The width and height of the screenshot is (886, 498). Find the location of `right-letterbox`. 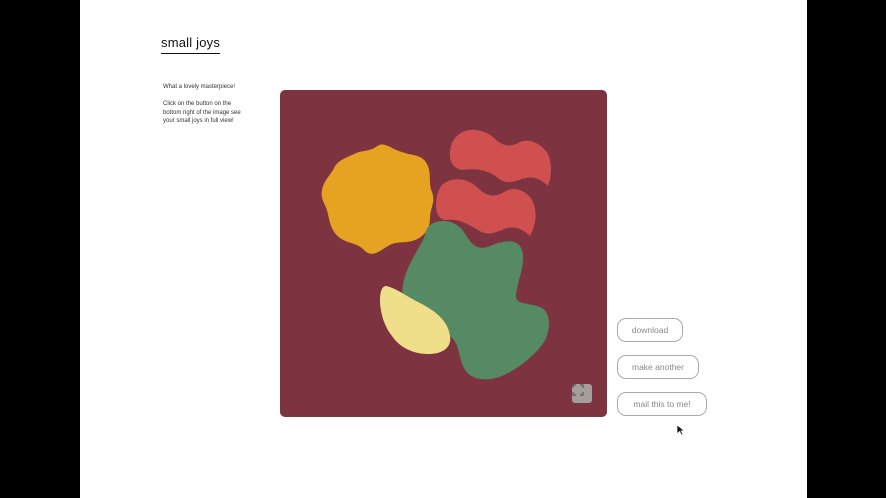

right-letterbox is located at coordinates (846, 249).